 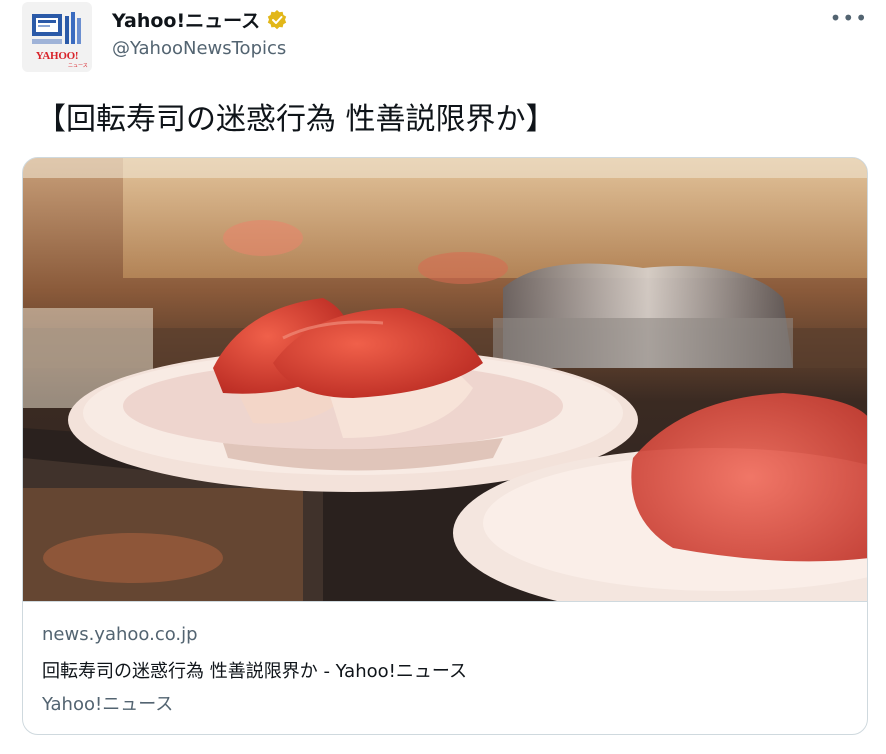 I want to click on more-options-icon: •••, so click(x=849, y=18).